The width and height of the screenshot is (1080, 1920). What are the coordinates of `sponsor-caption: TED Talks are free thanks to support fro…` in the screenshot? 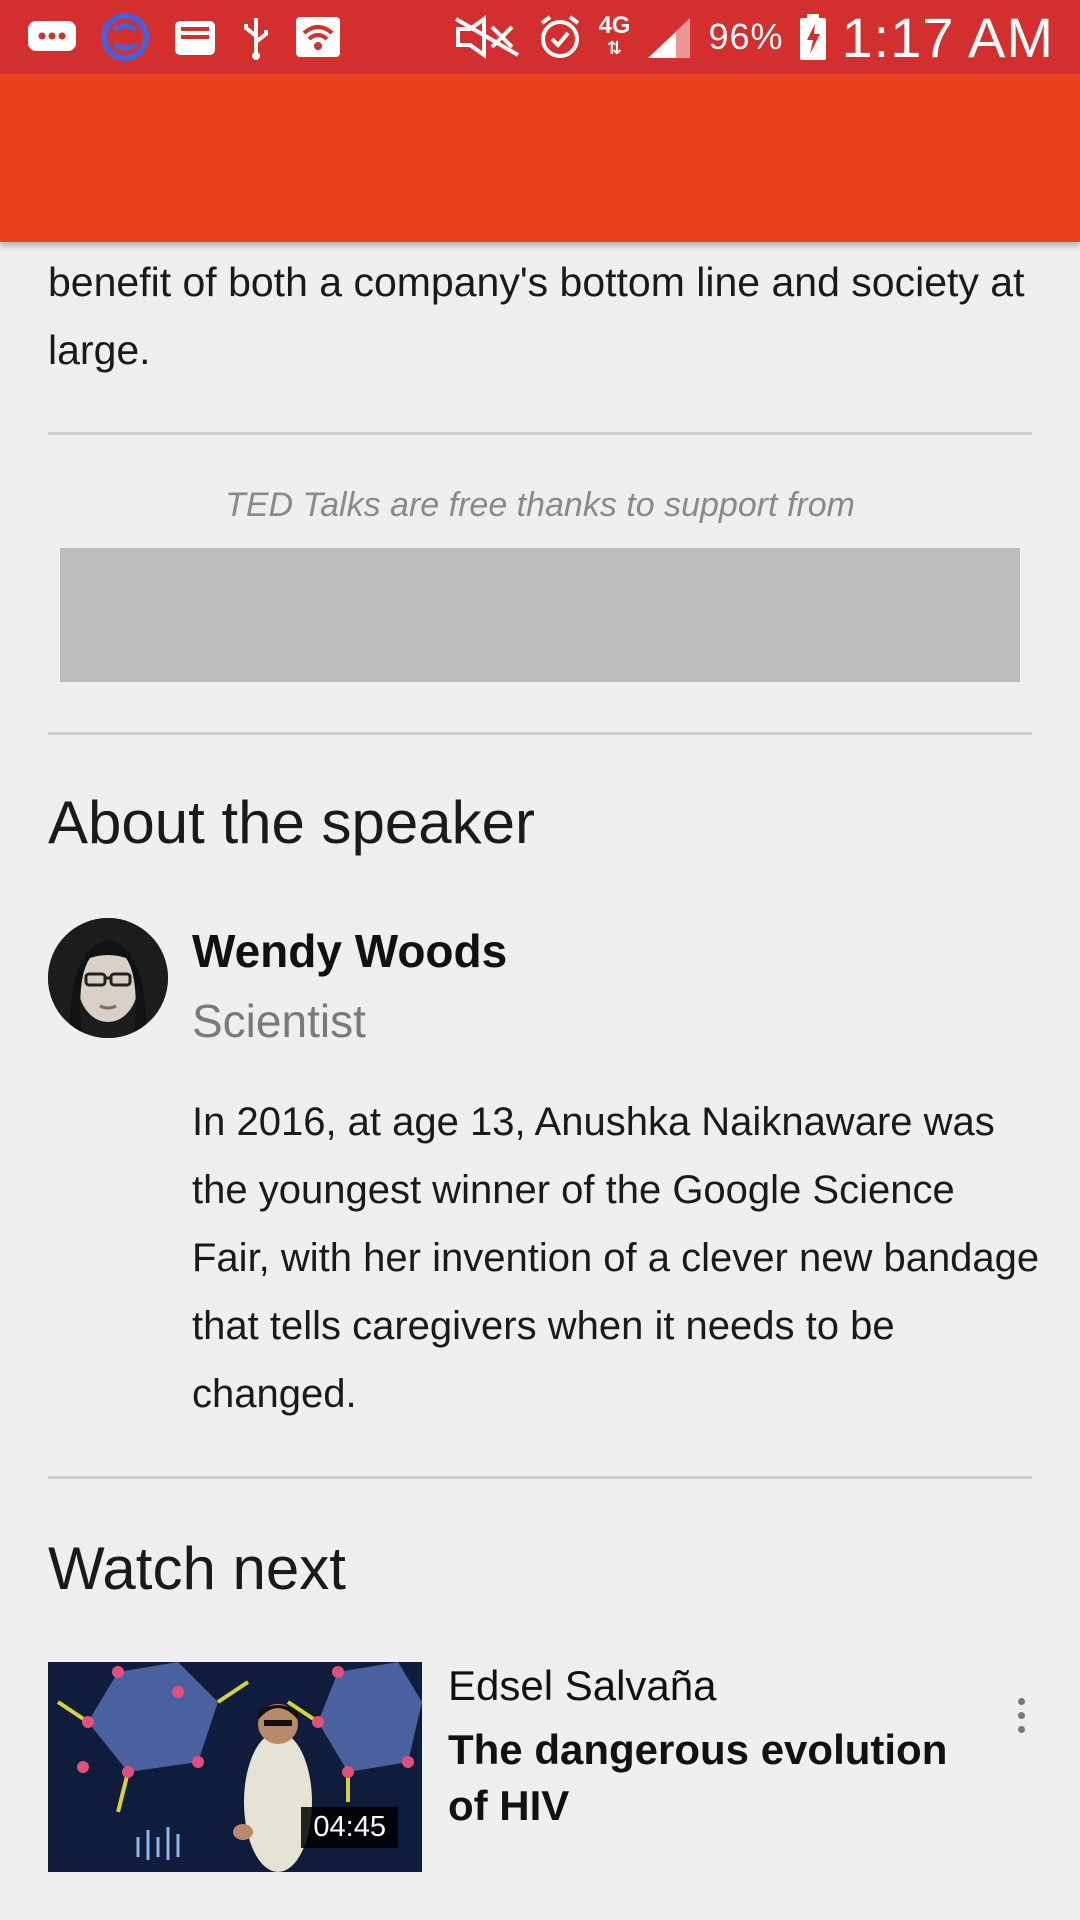 It's located at (540, 505).